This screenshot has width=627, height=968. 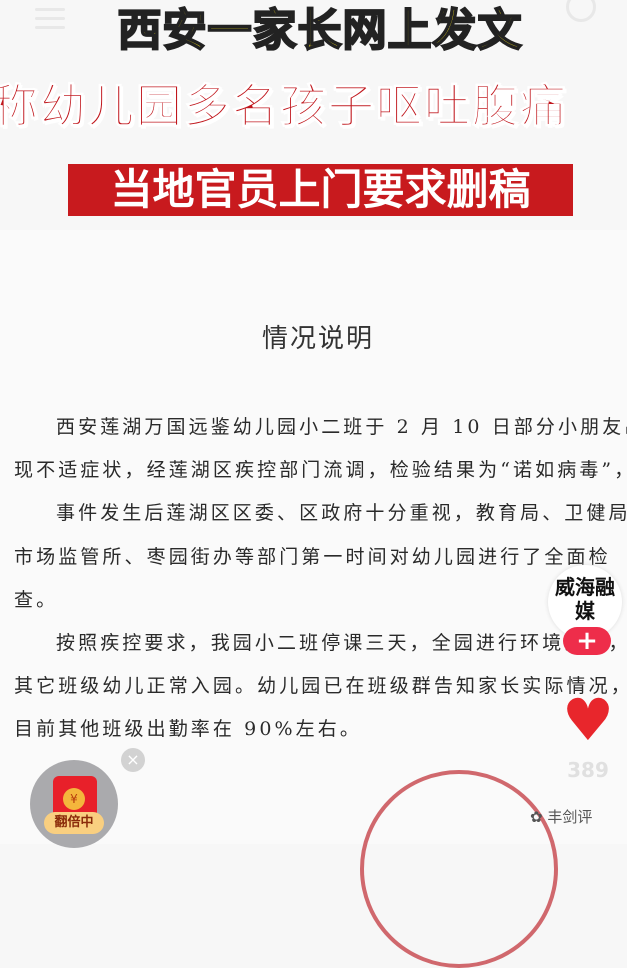 What do you see at coordinates (74, 823) in the screenshot?
I see `red-packet-label: 翻倍中` at bounding box center [74, 823].